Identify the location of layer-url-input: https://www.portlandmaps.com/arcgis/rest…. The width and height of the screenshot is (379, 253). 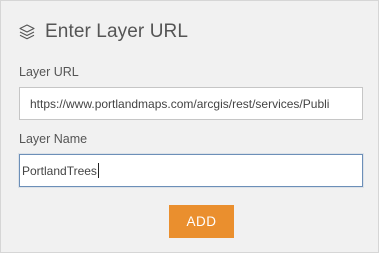
(191, 103).